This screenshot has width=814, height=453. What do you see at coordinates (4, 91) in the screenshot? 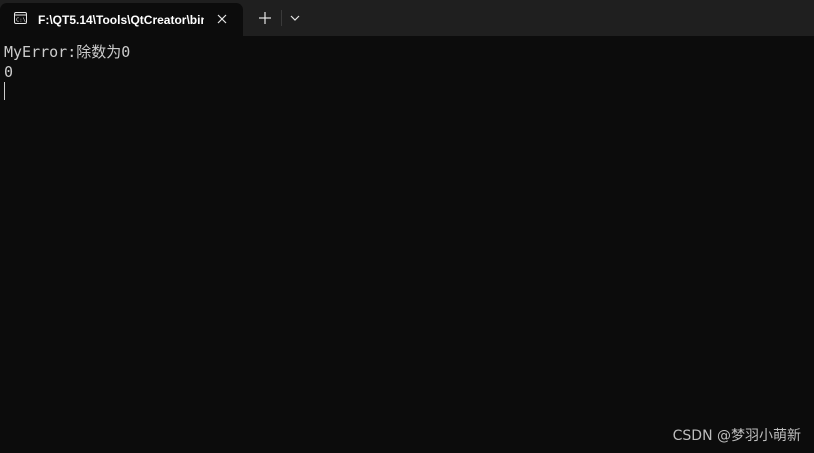
I see `text-cursor` at bounding box center [4, 91].